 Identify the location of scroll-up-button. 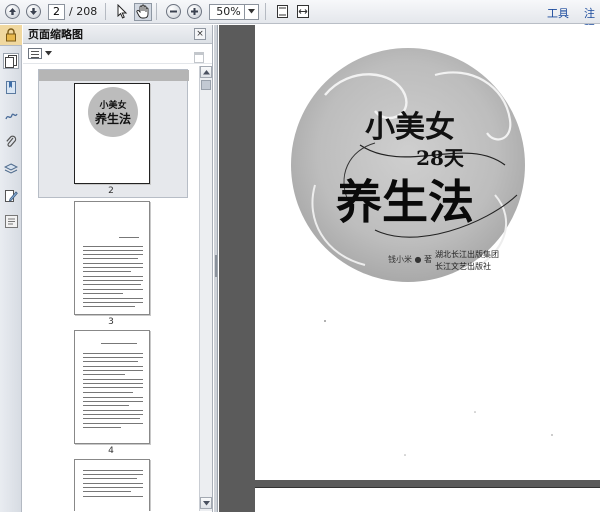
(206, 72).